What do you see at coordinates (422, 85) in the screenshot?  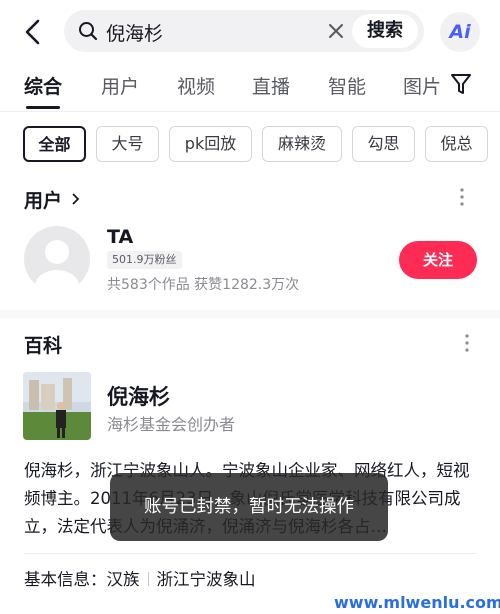 I see `tab-images: 图片` at bounding box center [422, 85].